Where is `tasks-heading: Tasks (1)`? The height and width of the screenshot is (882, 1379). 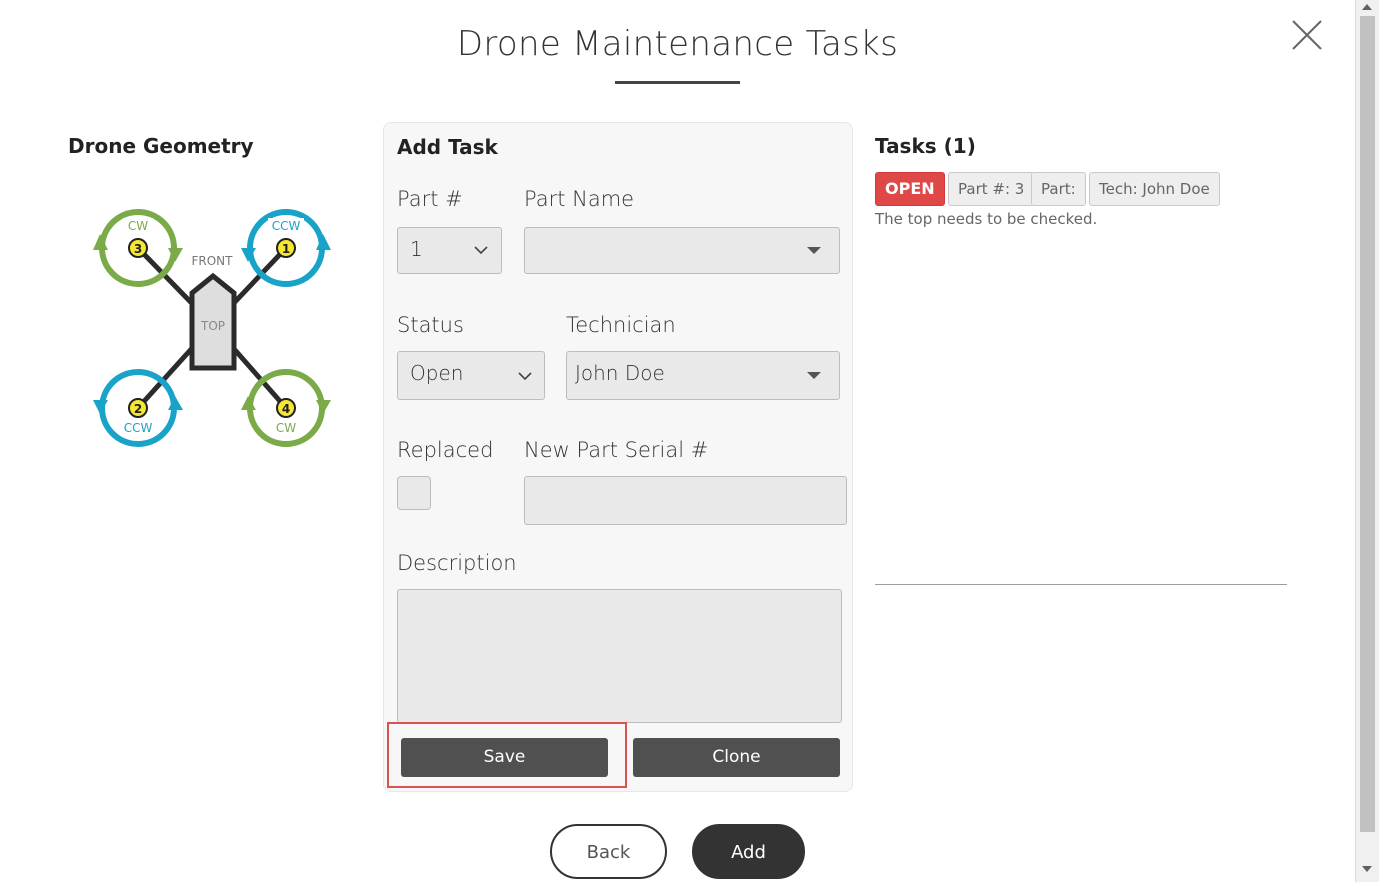 tasks-heading: Tasks (1) is located at coordinates (925, 146).